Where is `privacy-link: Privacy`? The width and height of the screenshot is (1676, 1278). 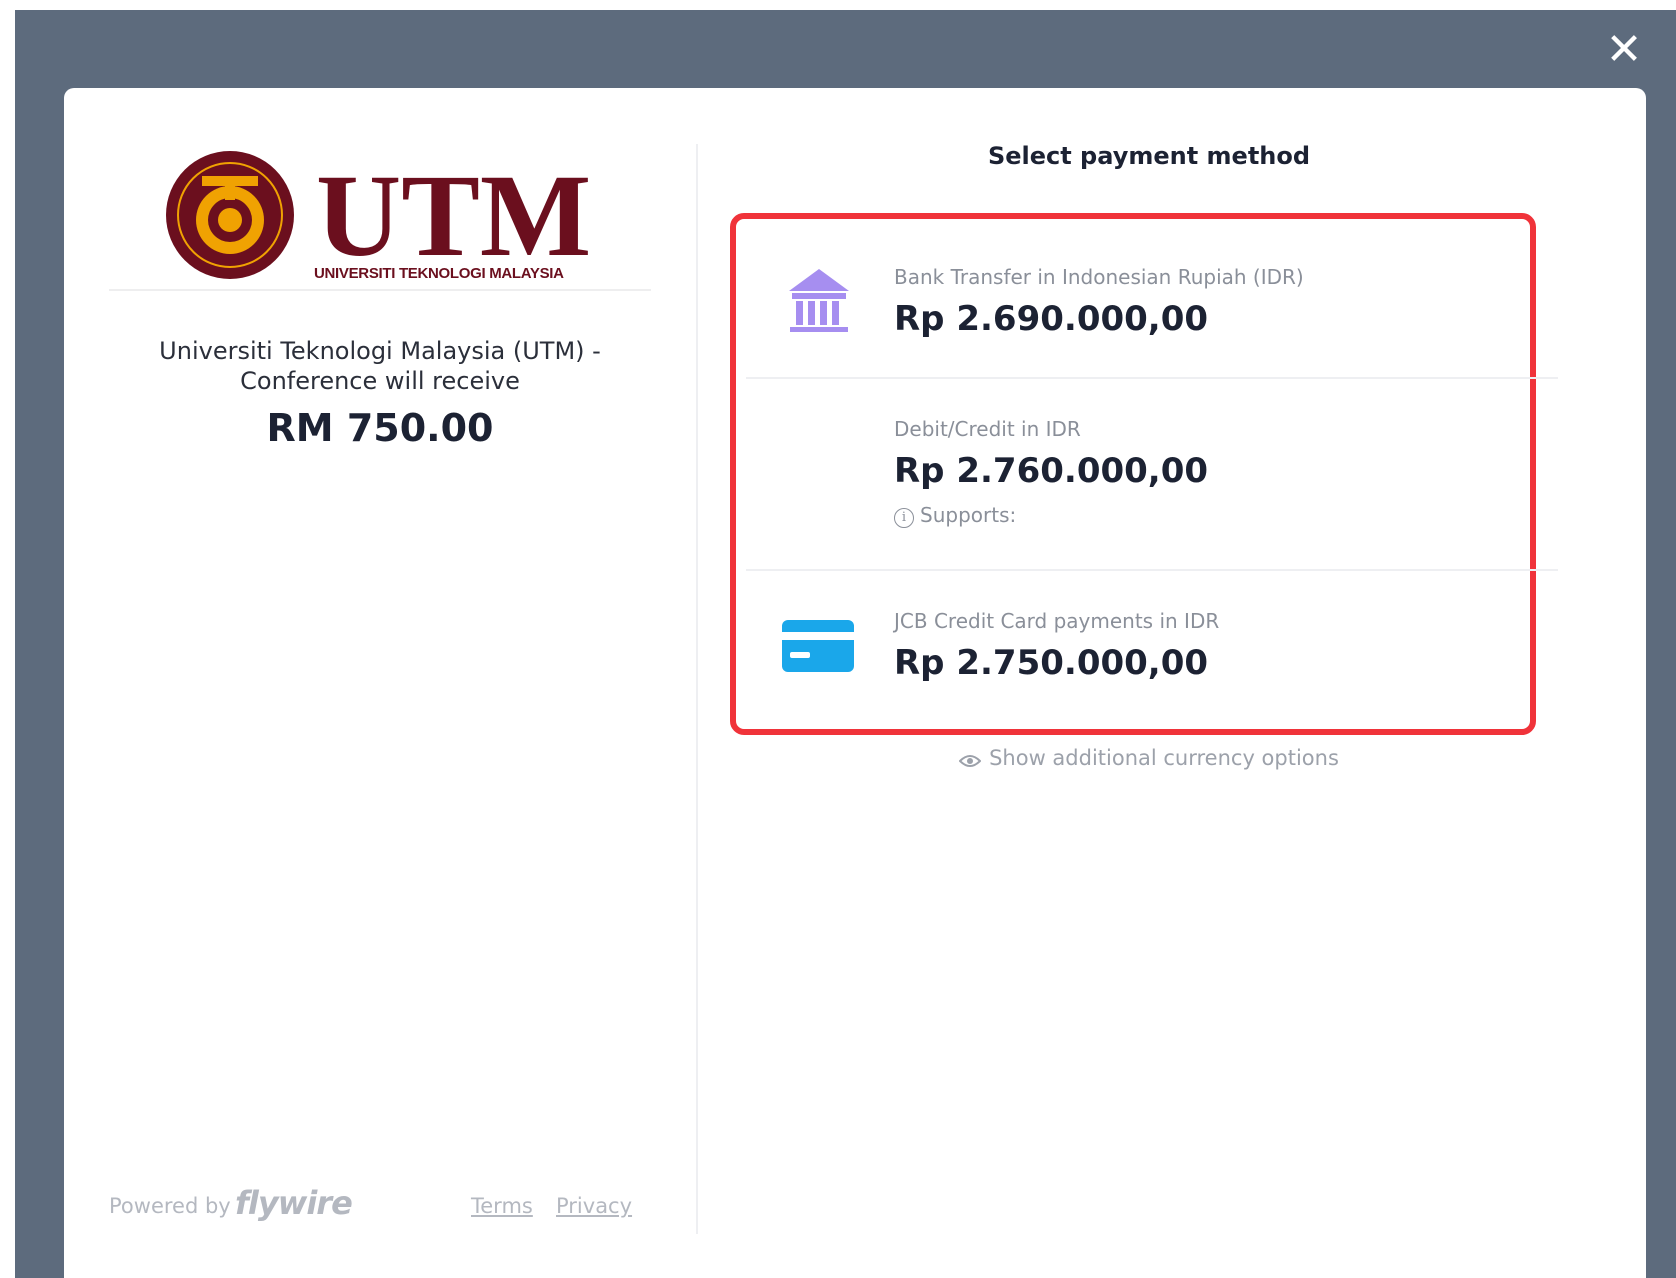 privacy-link: Privacy is located at coordinates (594, 1206).